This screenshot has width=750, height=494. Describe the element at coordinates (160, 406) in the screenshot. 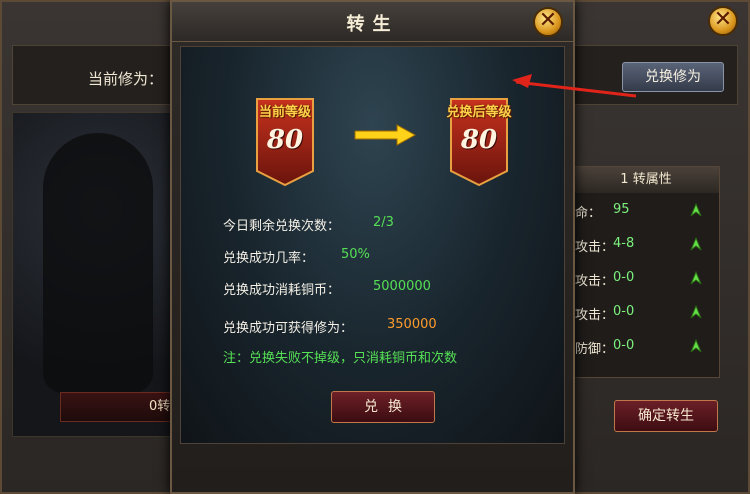

I see `reincarnation-count-label: 0转` at that location.